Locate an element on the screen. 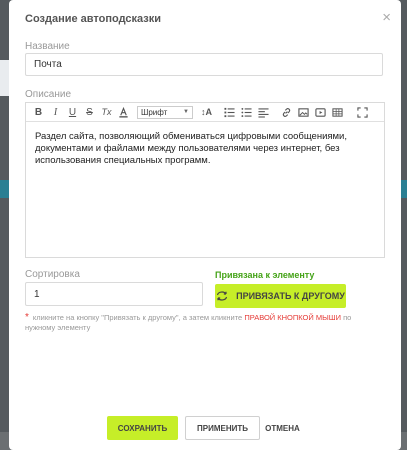 This screenshot has width=407, height=450. hint-star: * is located at coordinates (27, 317).